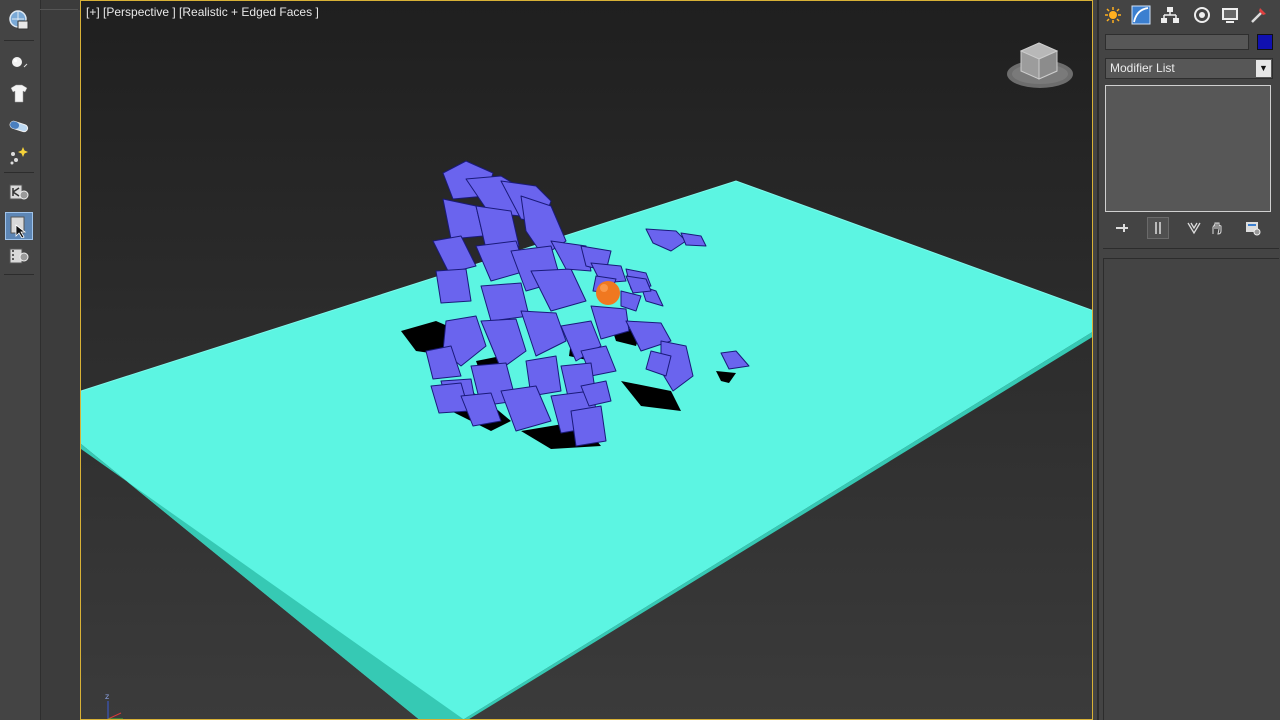 The width and height of the screenshot is (1280, 720). I want to click on pin-stack-icon, so click(1122, 228).